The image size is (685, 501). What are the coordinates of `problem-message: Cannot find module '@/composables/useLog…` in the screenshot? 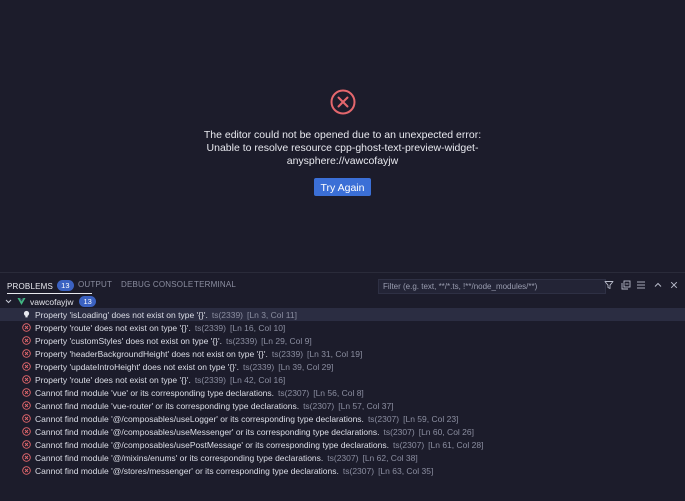 It's located at (199, 418).